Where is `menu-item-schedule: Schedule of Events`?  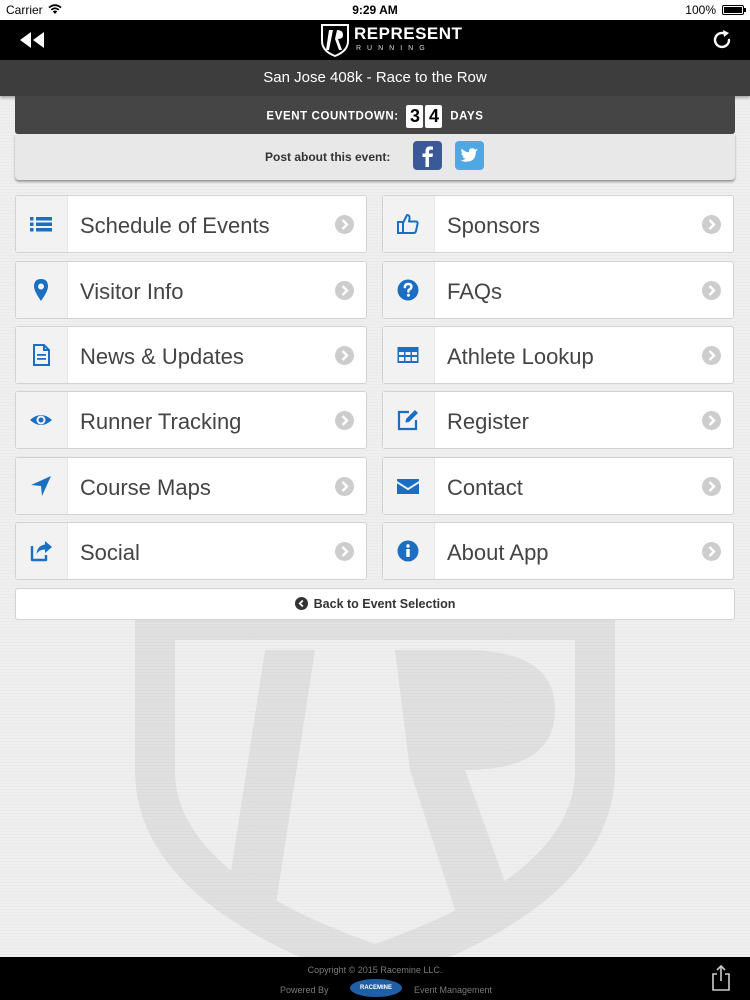
menu-item-schedule: Schedule of Events is located at coordinates (191, 224).